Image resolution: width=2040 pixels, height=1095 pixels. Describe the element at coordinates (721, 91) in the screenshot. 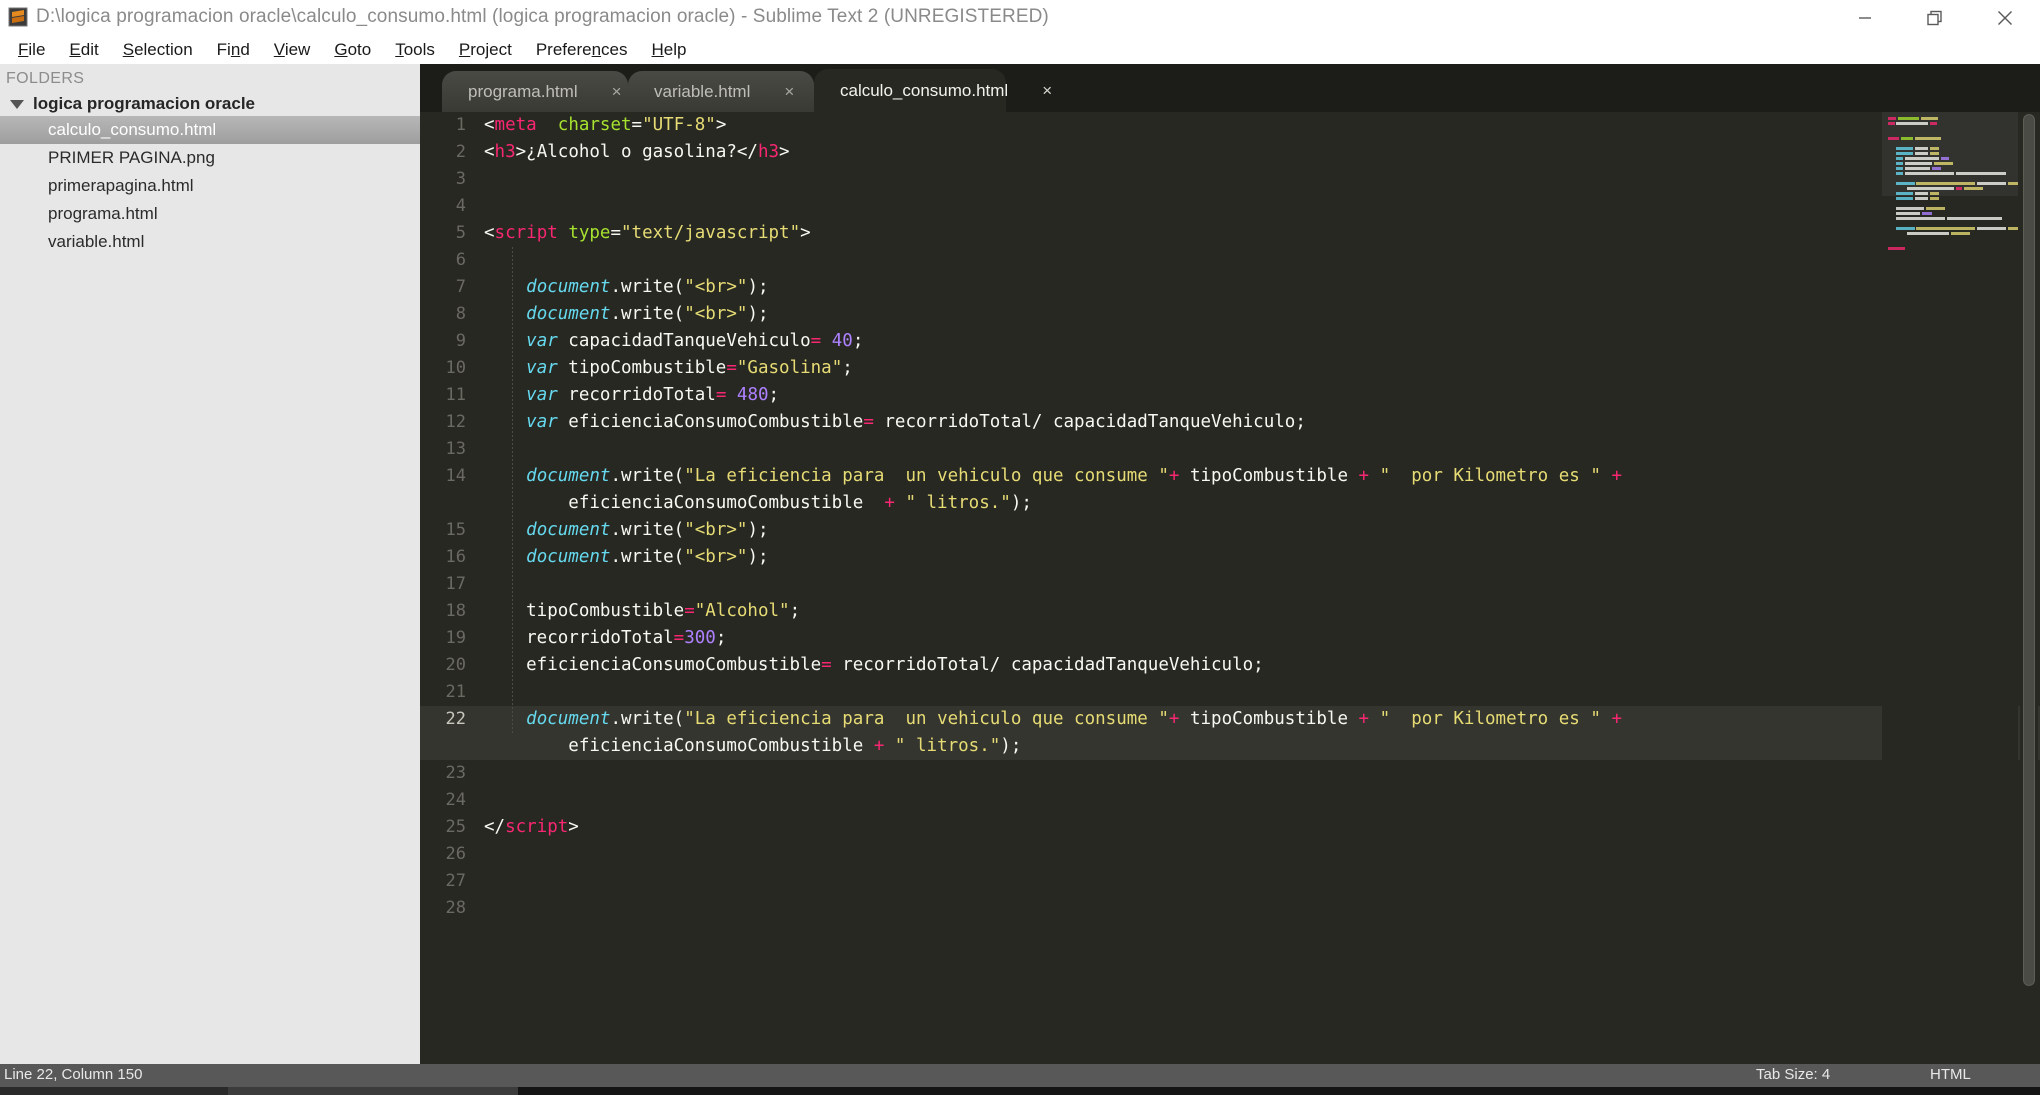

I see `editor-tab-variable-html: variable.html ×` at that location.